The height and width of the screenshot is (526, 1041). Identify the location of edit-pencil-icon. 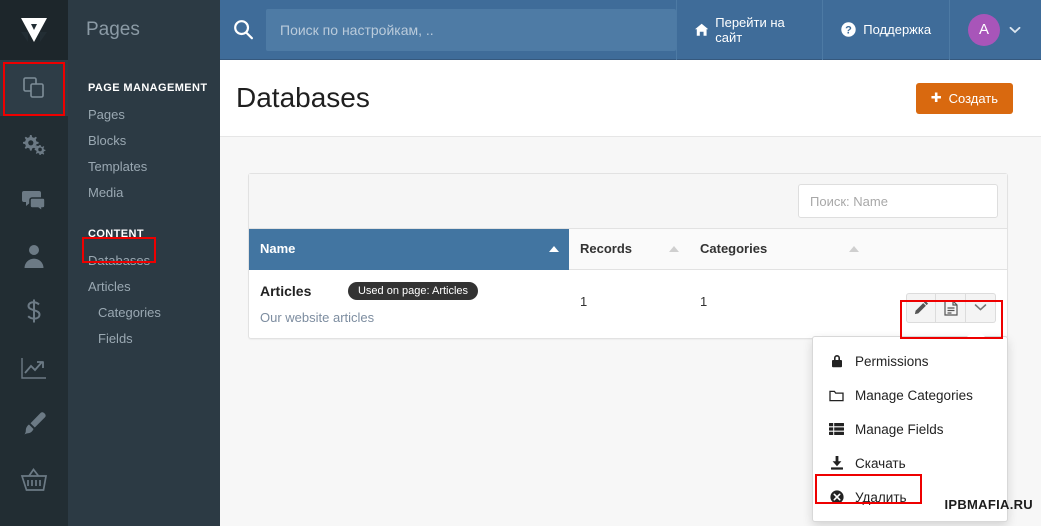
(921, 307).